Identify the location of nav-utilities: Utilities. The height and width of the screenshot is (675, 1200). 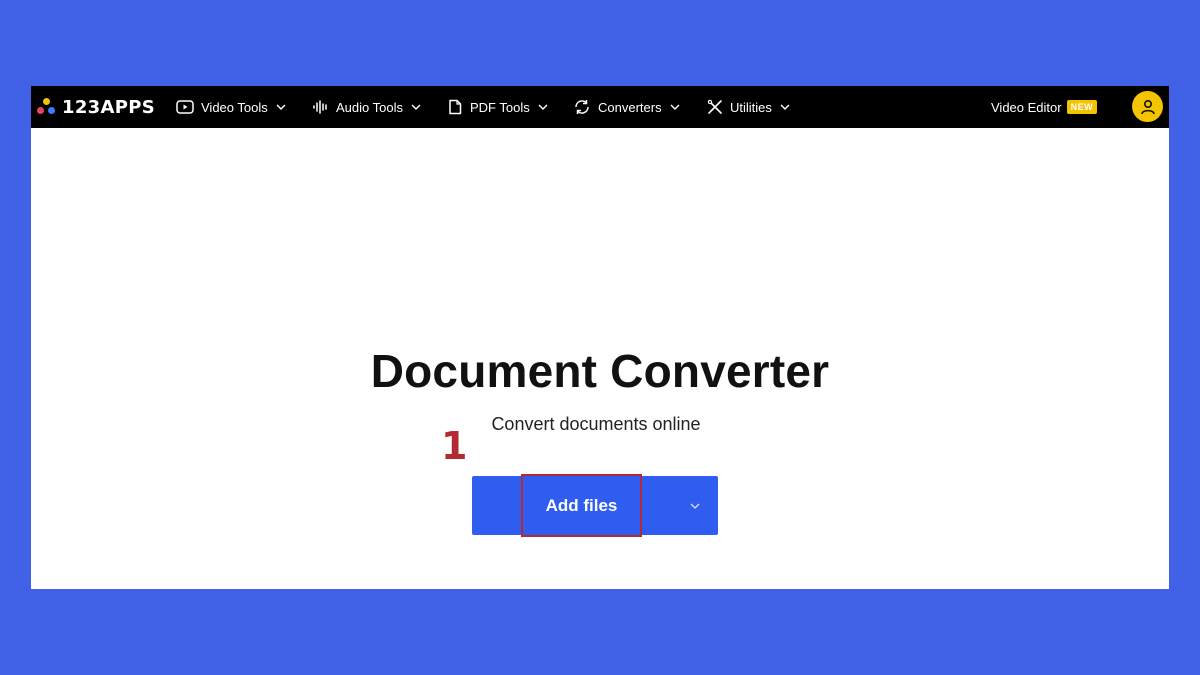
(748, 107).